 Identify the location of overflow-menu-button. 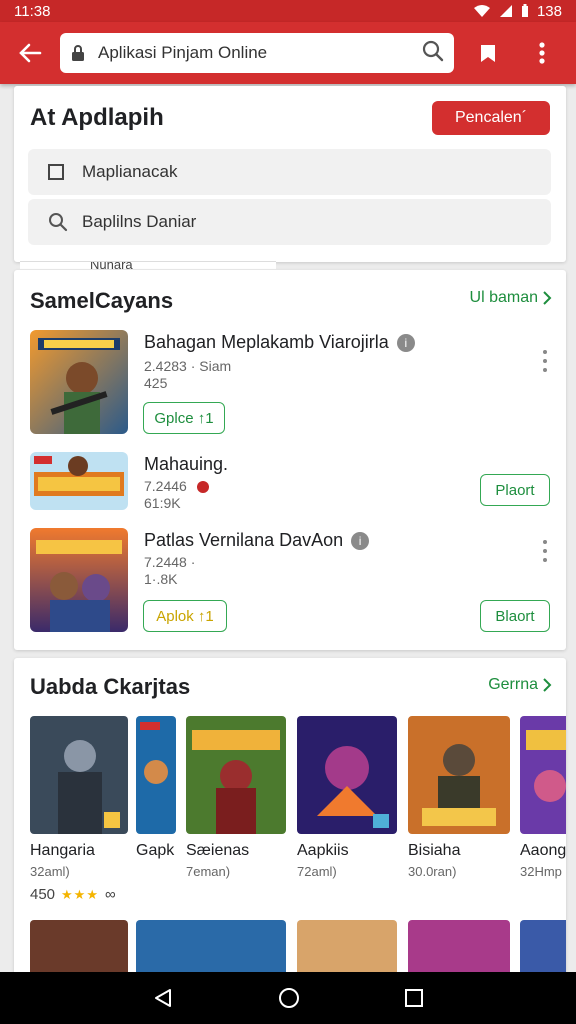
(542, 53).